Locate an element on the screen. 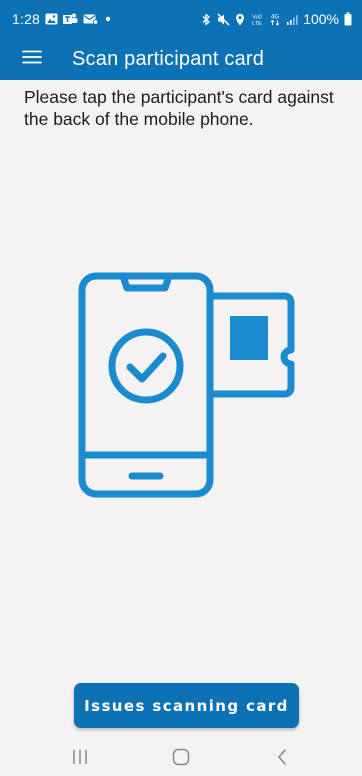  svg-text: 4G is located at coordinates (275, 17).